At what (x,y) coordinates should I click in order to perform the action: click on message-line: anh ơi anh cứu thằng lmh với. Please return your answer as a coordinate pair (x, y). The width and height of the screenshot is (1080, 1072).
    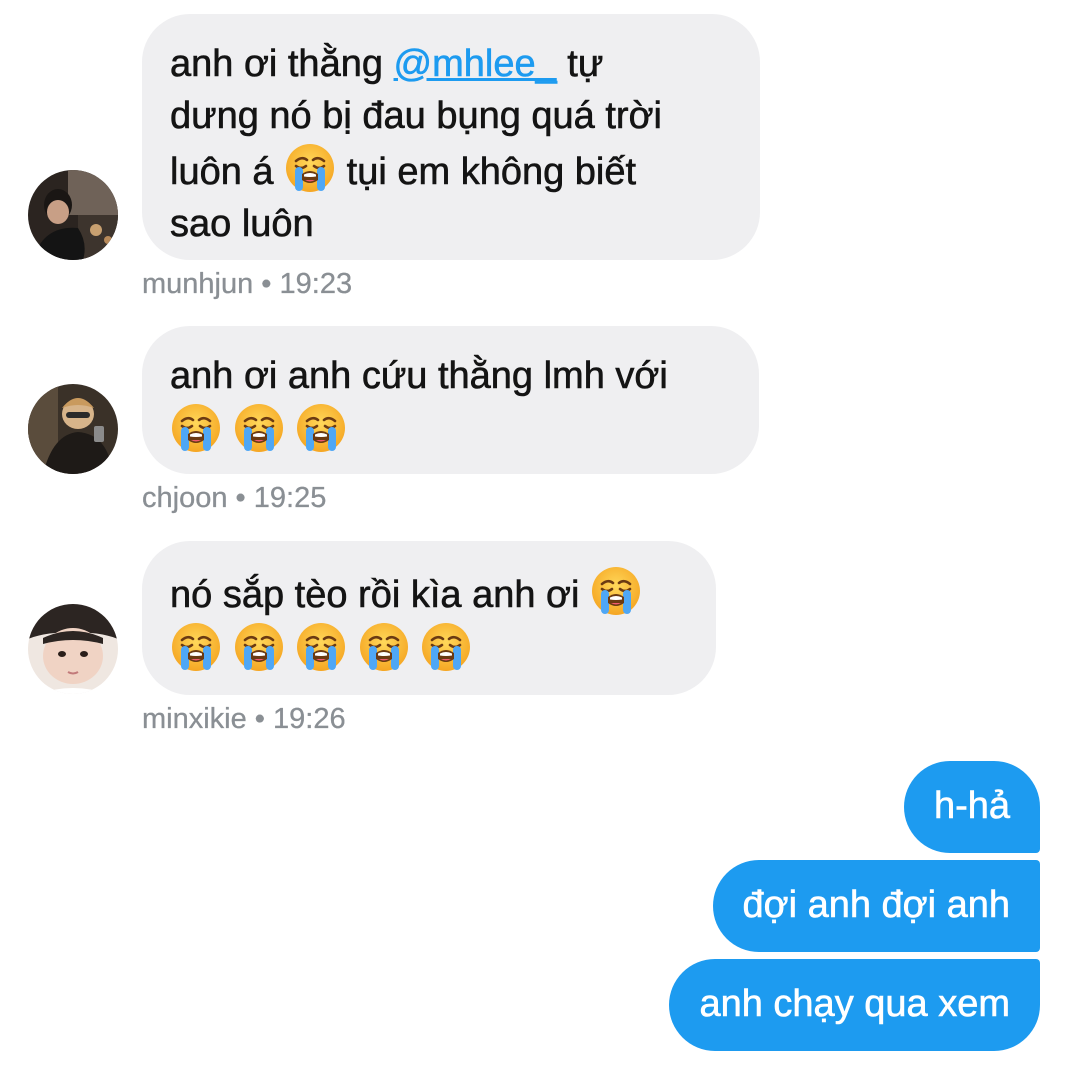
    Looking at the image, I should click on (419, 376).